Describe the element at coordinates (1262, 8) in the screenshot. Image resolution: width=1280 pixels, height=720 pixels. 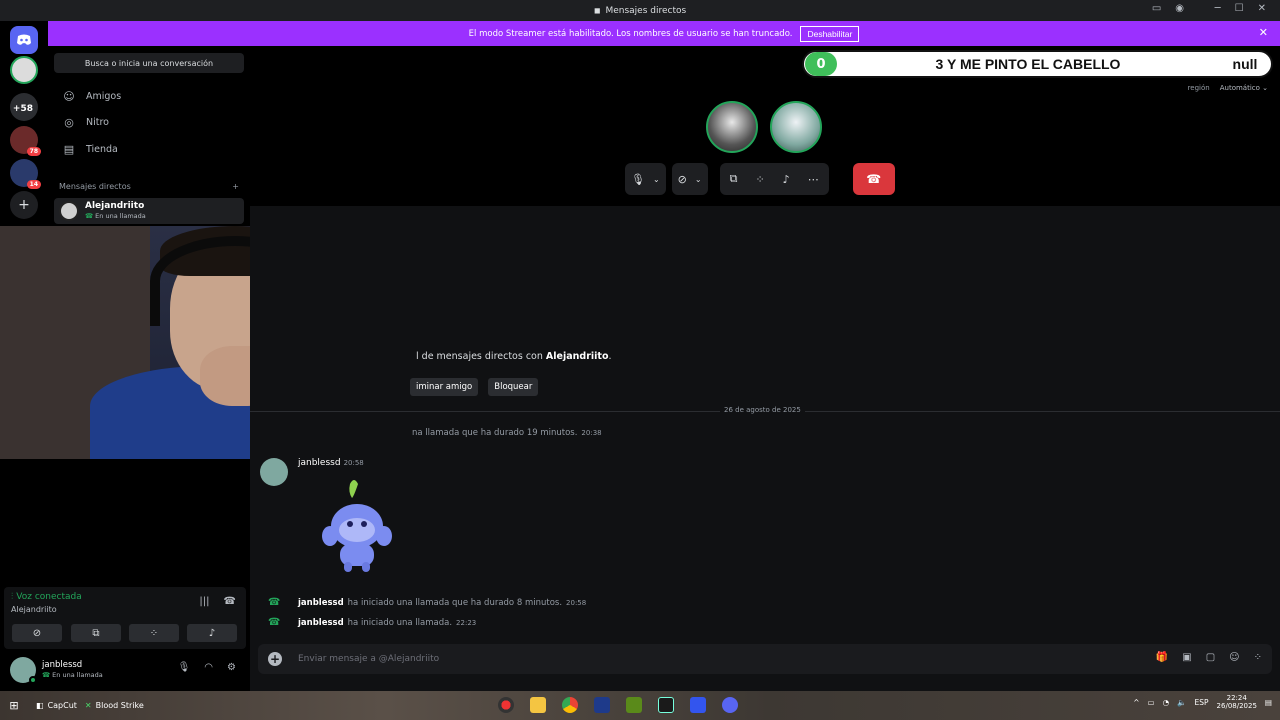
I see `close-window-button: ✕` at that location.